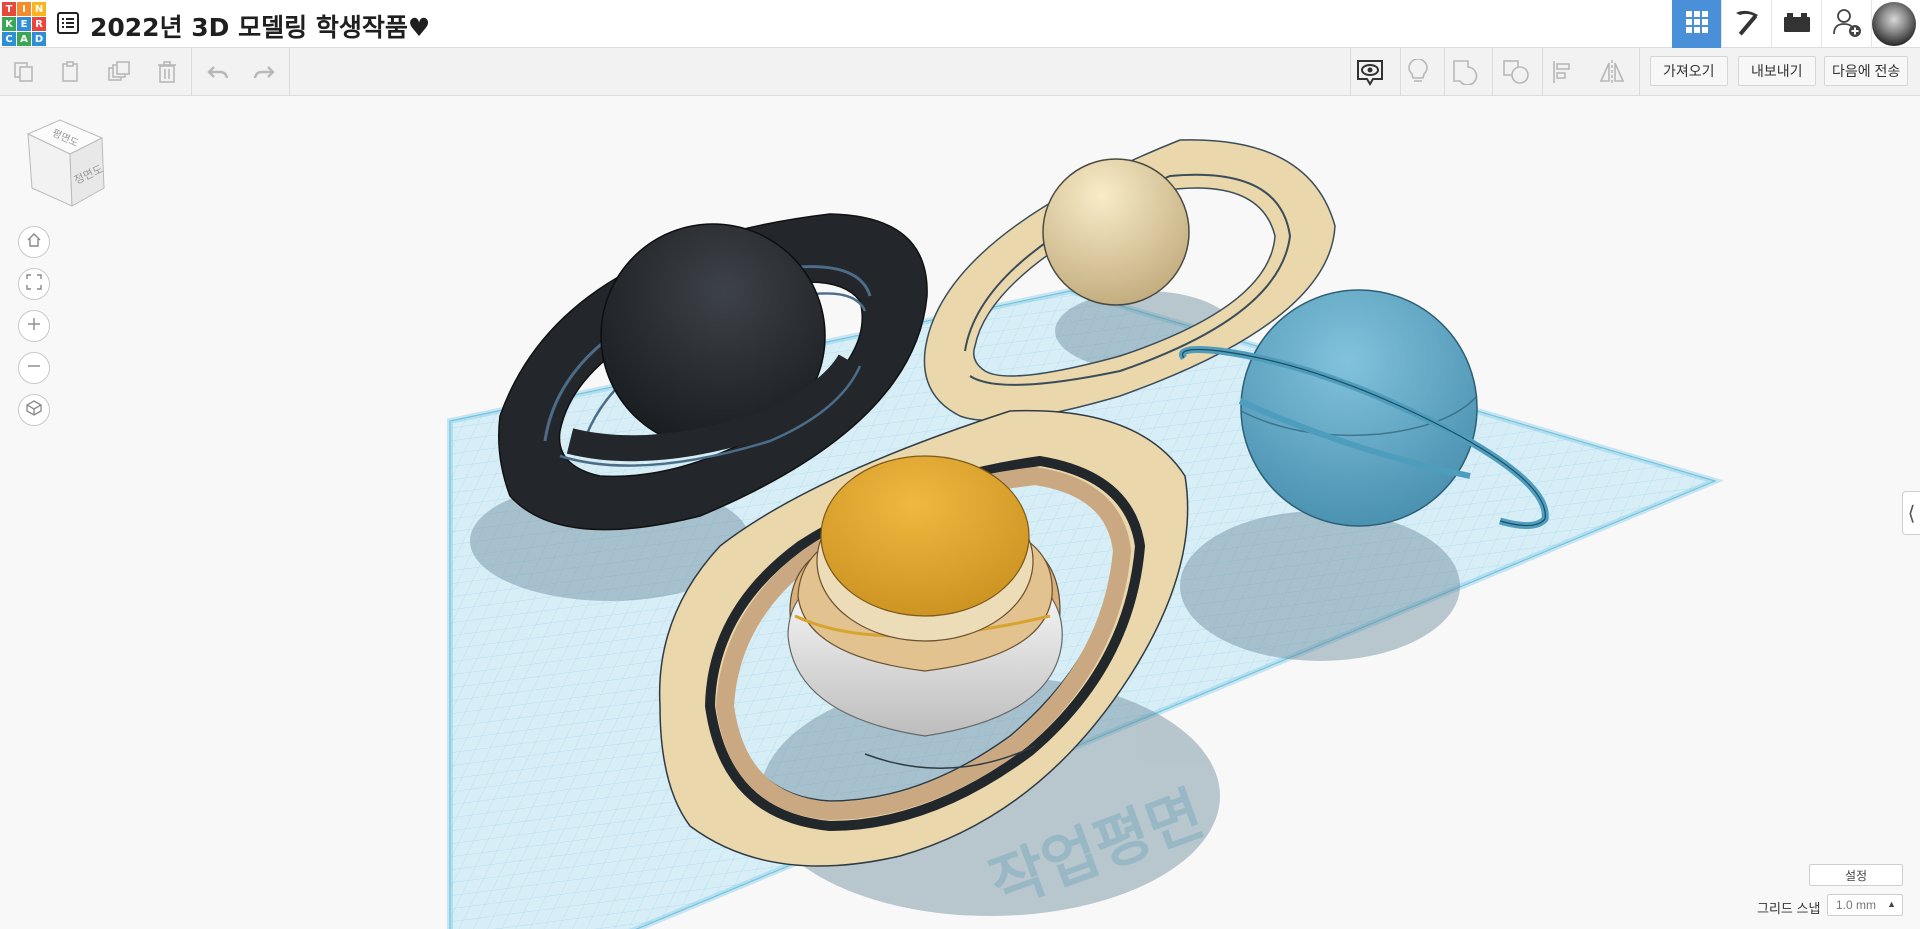  I want to click on minecraft-view-button, so click(1746, 24).